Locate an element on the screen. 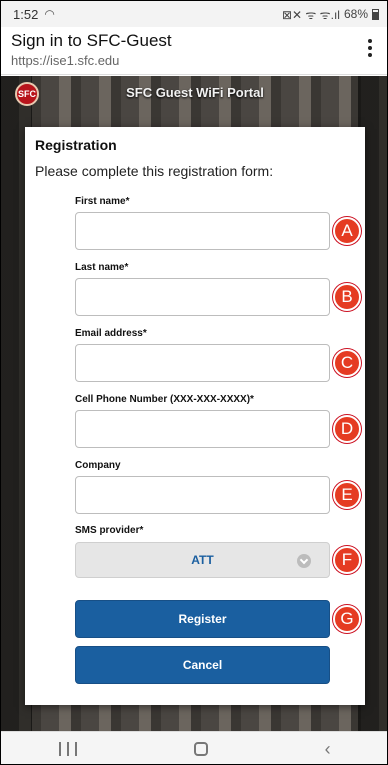 The image size is (388, 765). portal-title: SFC Guest WiFi Portal is located at coordinates (195, 92).